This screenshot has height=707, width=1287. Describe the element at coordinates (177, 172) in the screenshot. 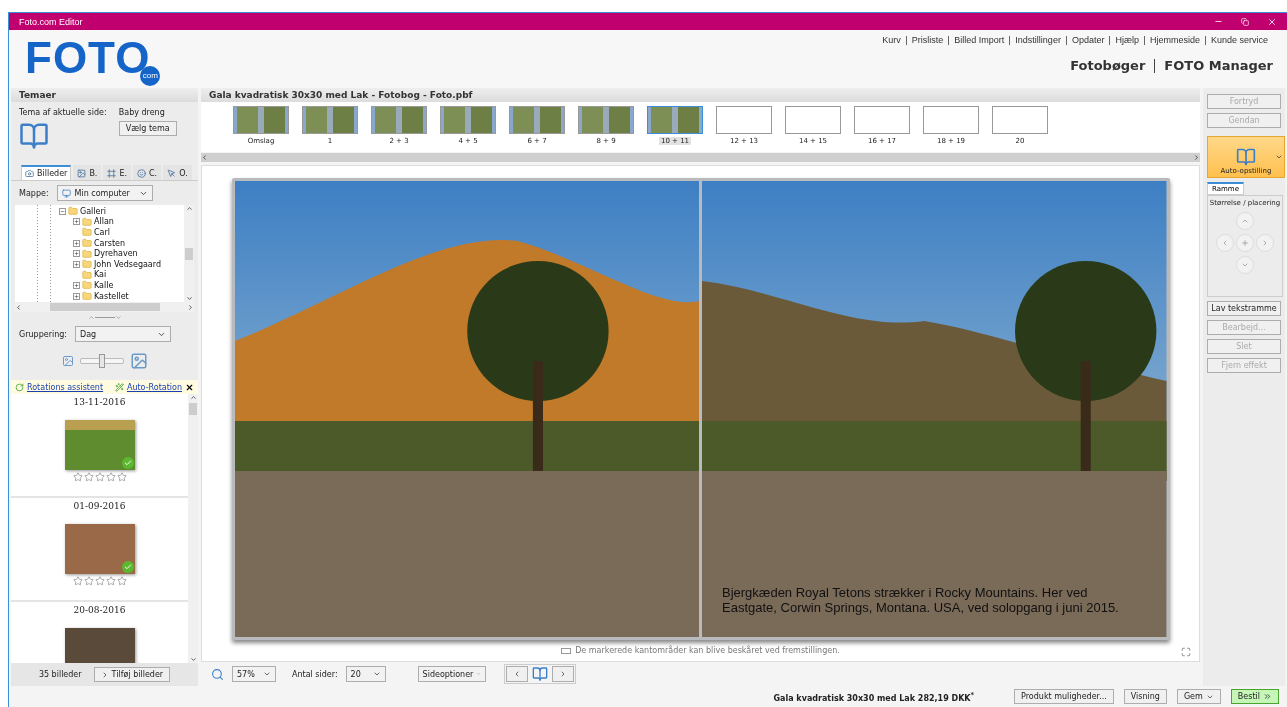

I see `source-tab: O.` at that location.